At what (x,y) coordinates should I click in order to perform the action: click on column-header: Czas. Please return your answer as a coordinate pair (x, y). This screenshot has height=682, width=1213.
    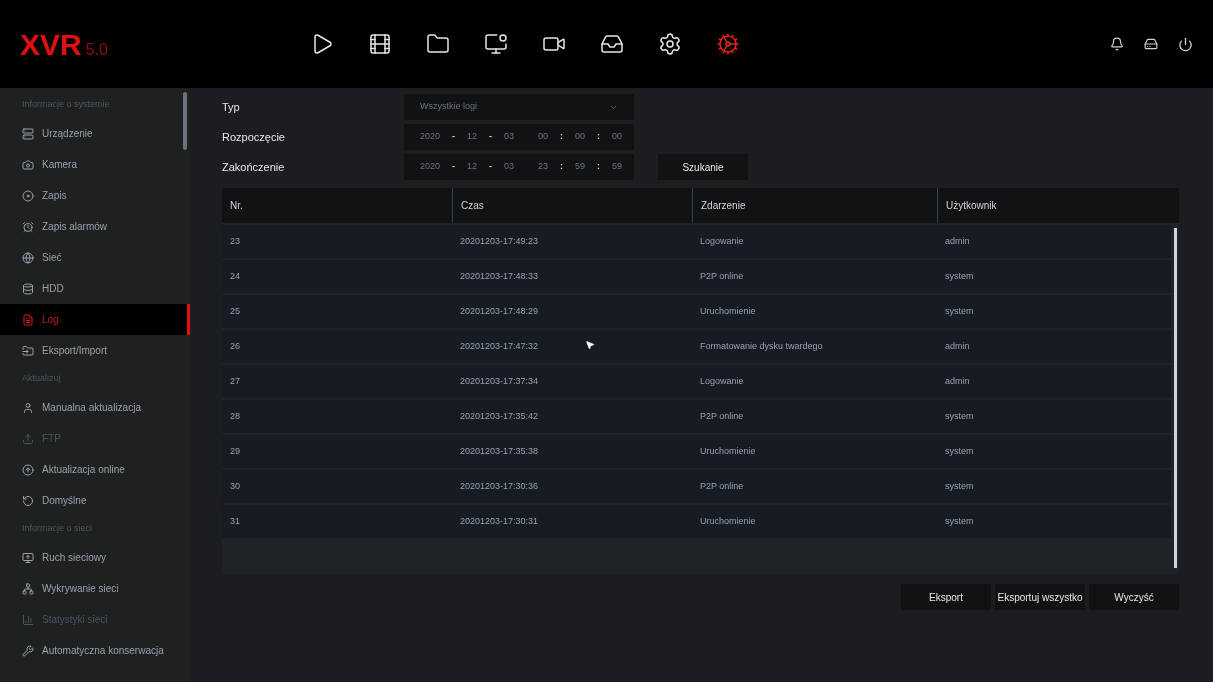
    Looking at the image, I should click on (472, 206).